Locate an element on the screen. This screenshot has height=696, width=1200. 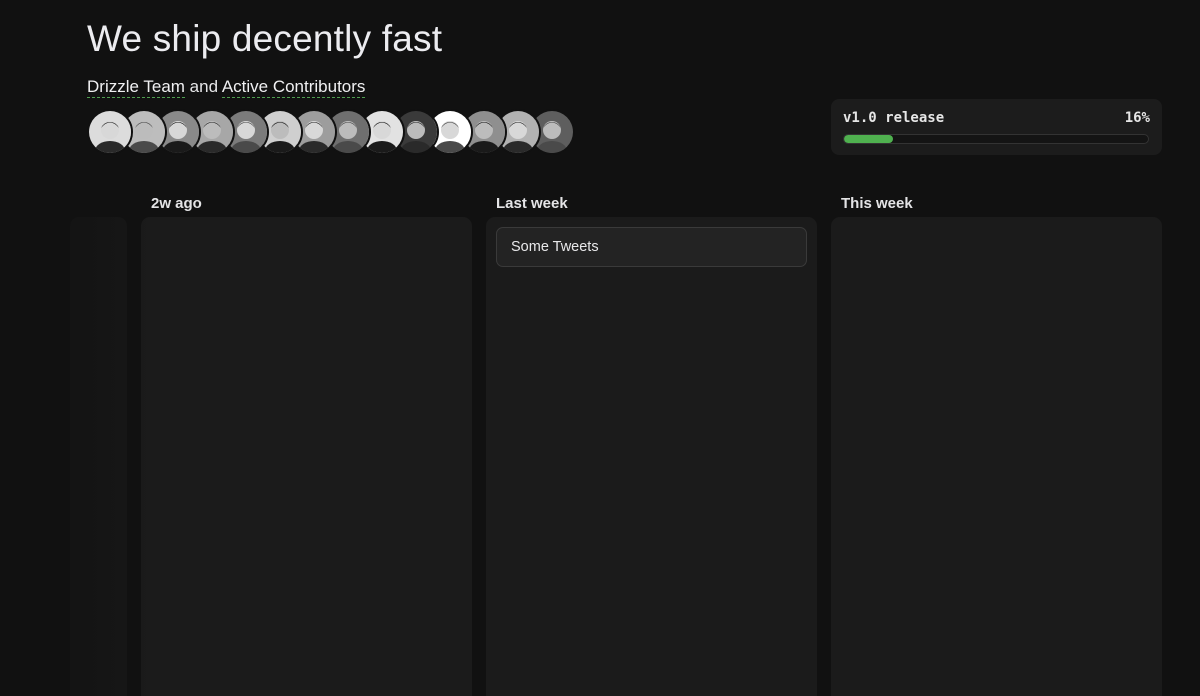
active-contributors-link: Active Contributors is located at coordinates (293, 87).